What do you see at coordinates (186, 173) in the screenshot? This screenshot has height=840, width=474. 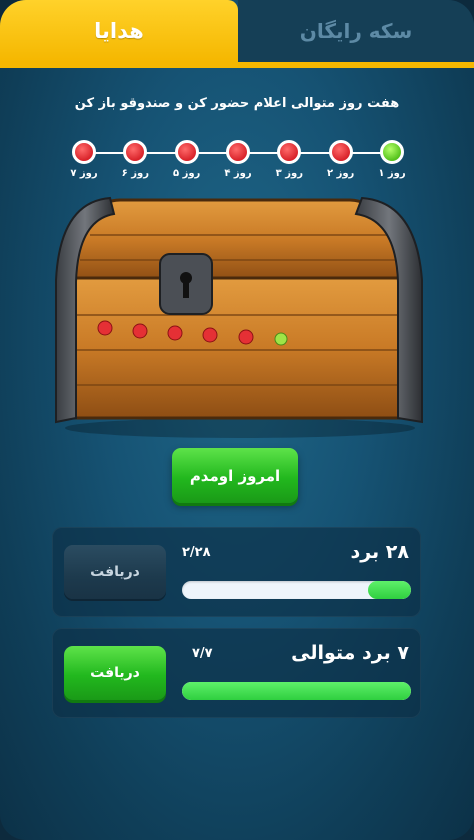 I see `day-label: روز ۵` at bounding box center [186, 173].